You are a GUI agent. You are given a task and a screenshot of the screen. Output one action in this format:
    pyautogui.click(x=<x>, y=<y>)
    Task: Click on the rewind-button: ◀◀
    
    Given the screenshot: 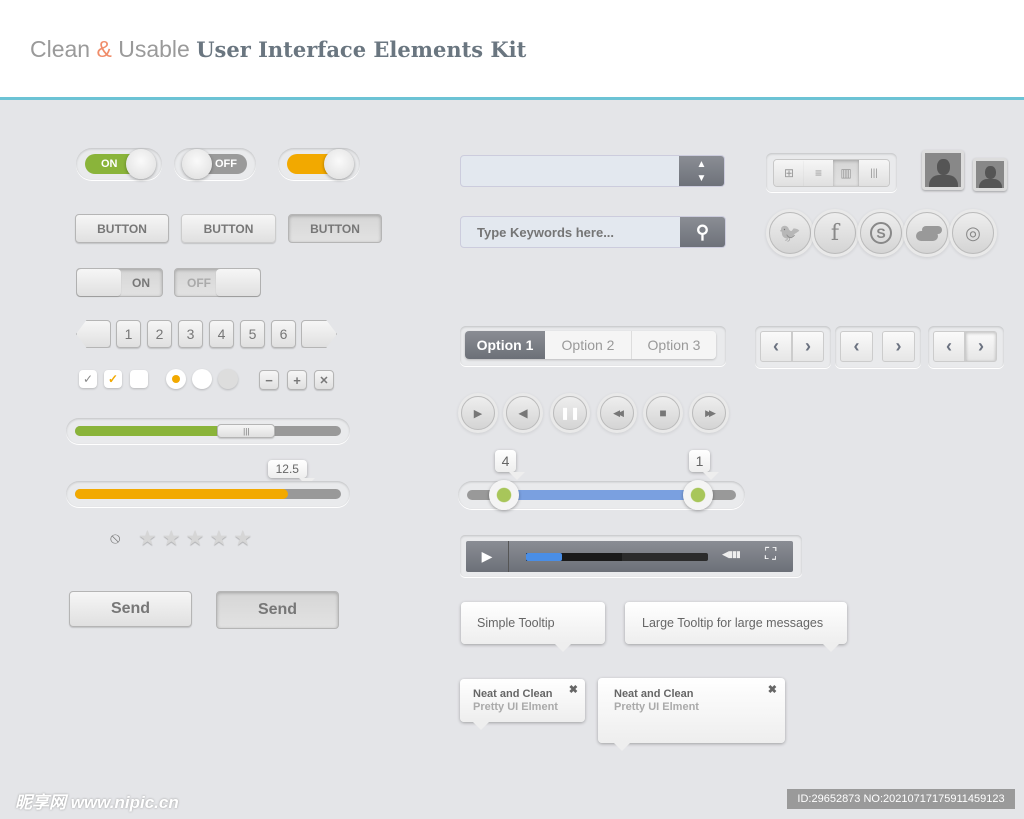 What is the action you would take?
    pyautogui.click(x=617, y=413)
    